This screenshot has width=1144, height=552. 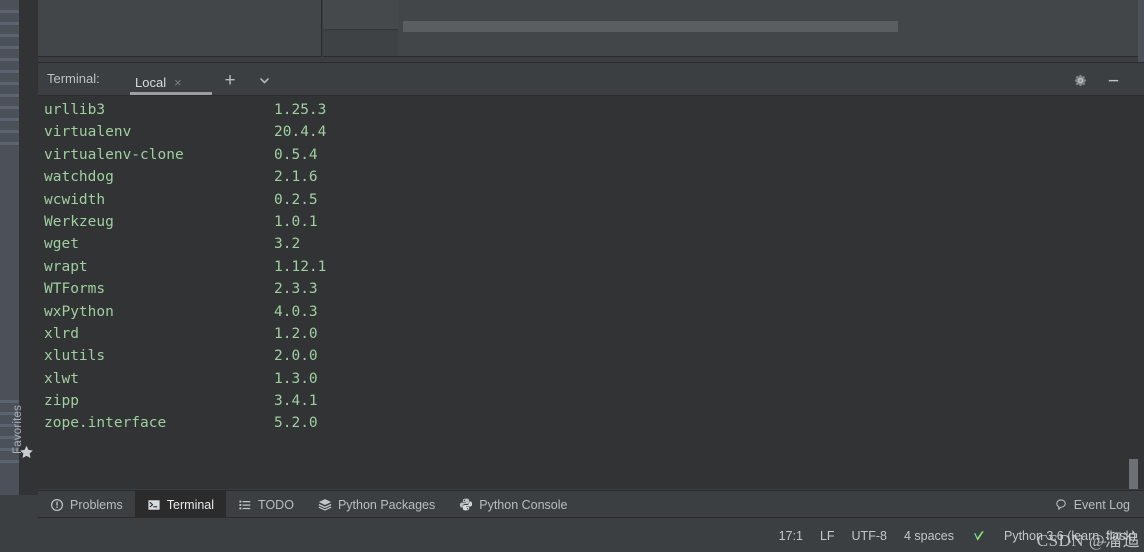 I want to click on package-name: wcwidth, so click(x=75, y=199).